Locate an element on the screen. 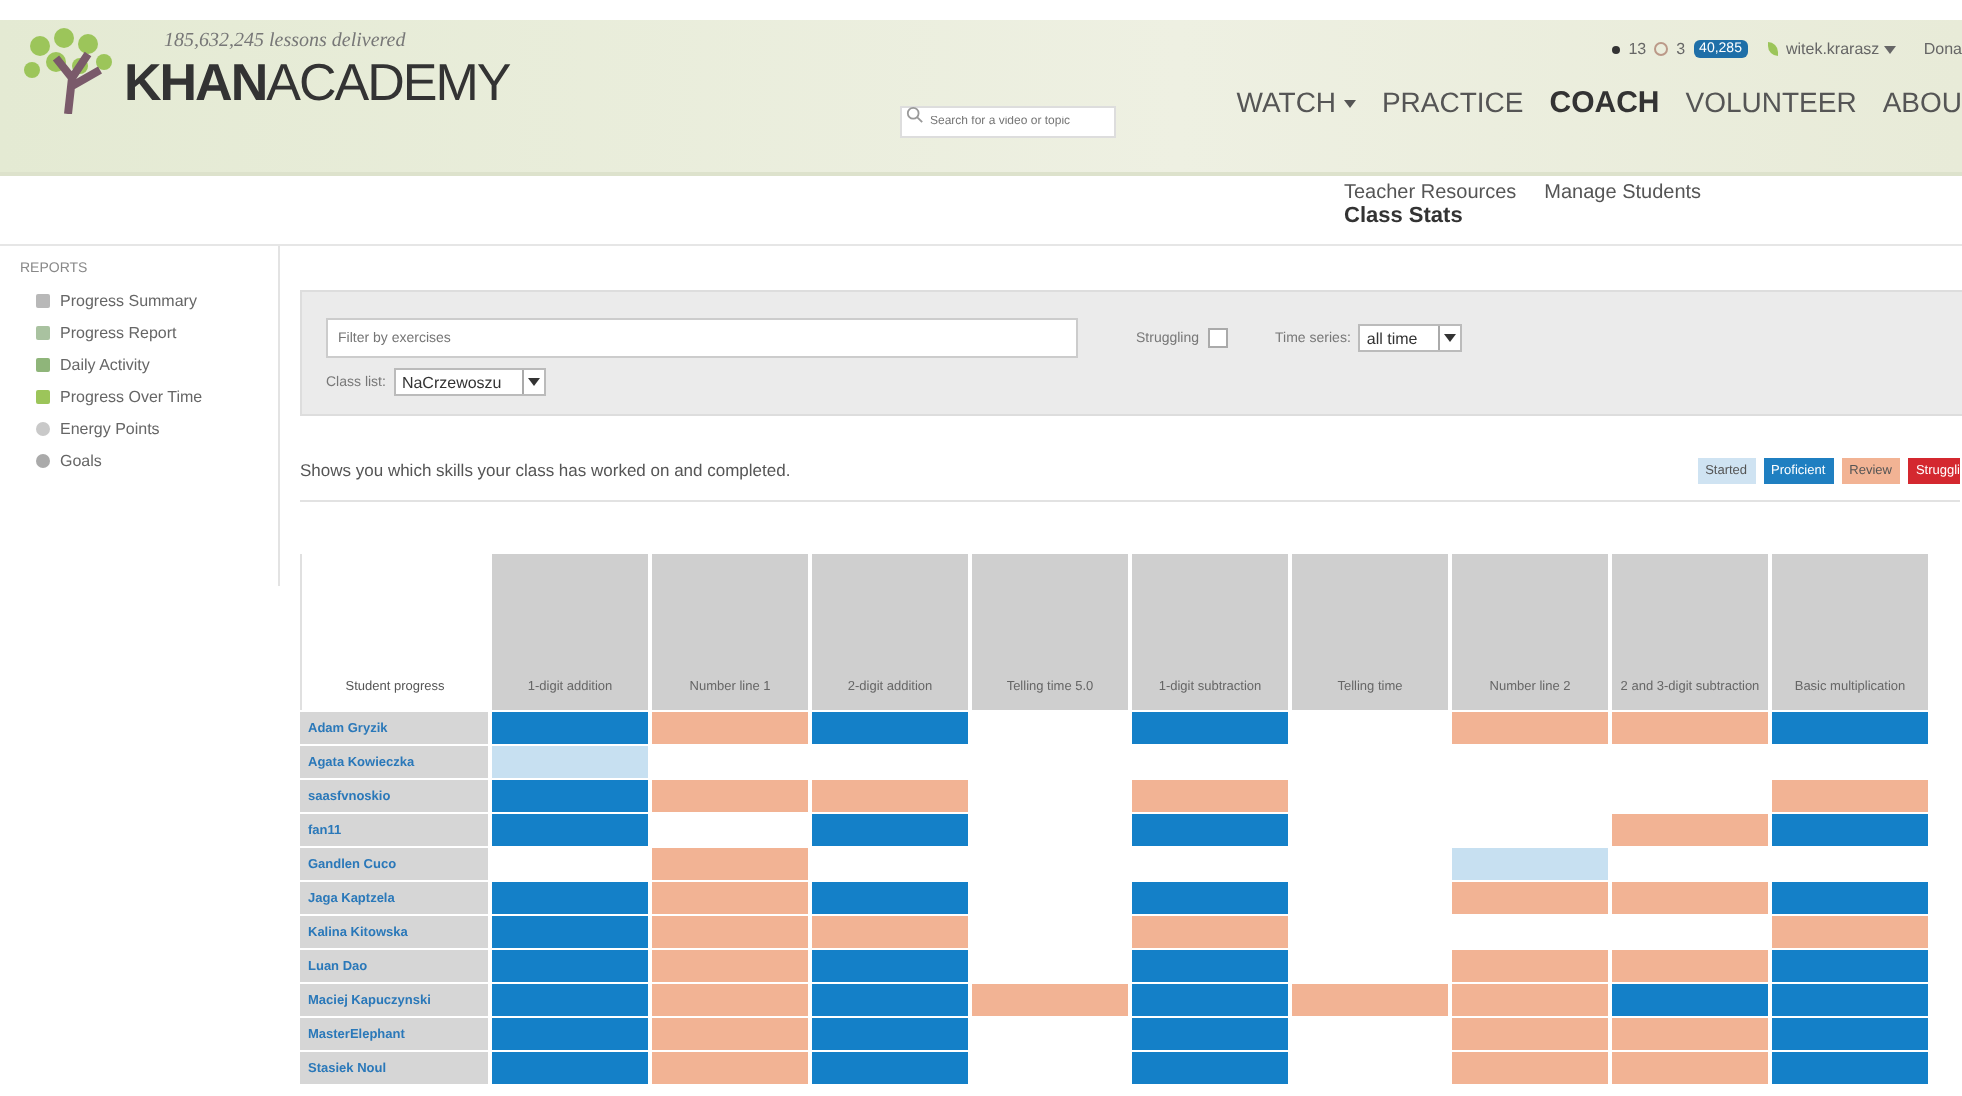  sidebar-link: Energy Points is located at coordinates (110, 428).